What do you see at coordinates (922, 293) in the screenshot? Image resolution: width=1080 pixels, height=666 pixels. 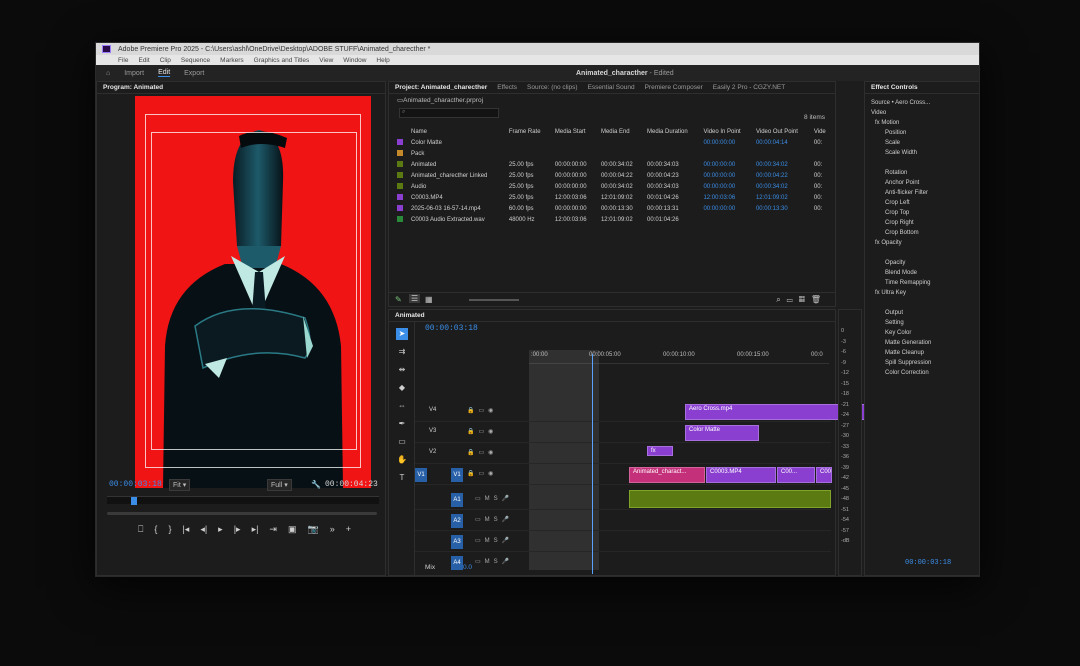 I see `effect-property: fx Ultra Key` at bounding box center [922, 293].